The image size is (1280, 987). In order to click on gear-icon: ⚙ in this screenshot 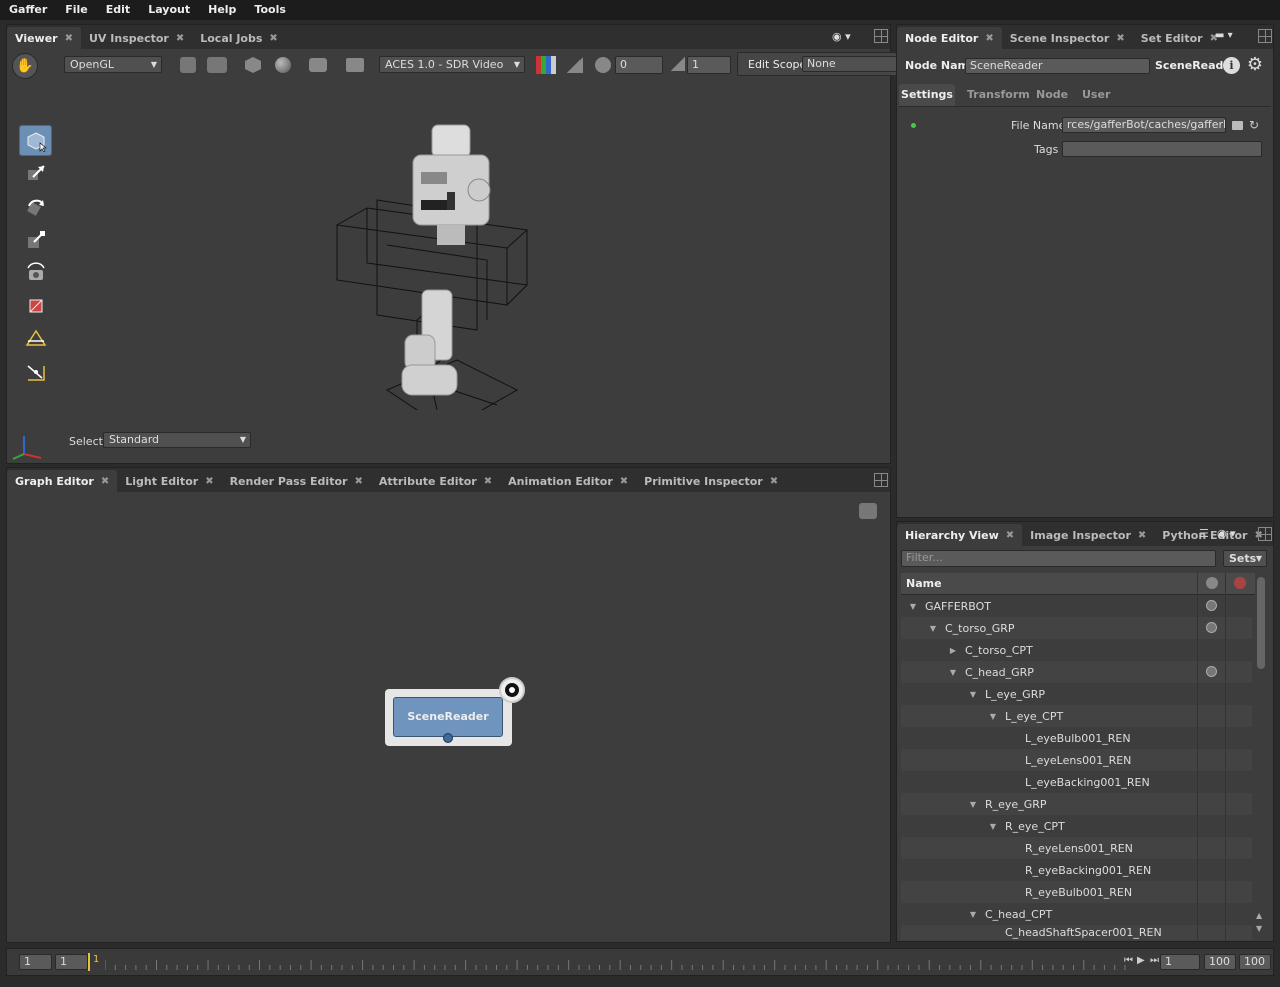, I will do `click(1255, 65)`.